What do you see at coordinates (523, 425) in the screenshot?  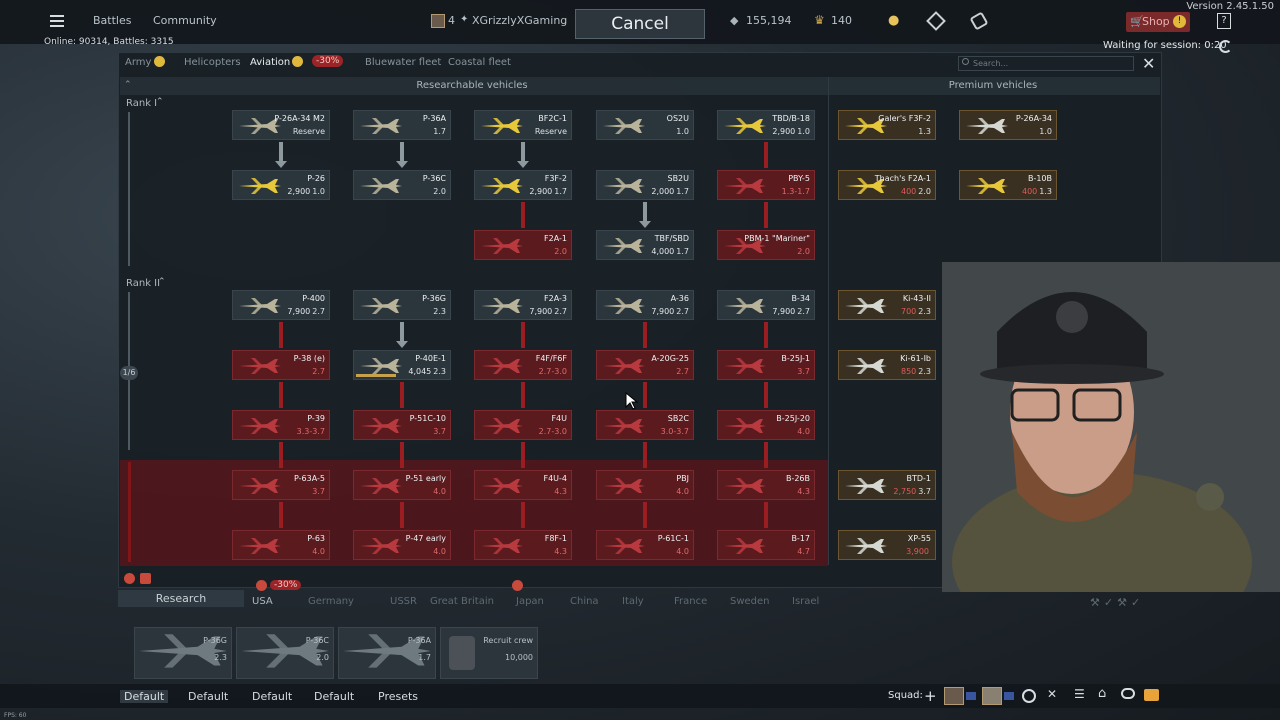 I see `vehicle-card: F4U 2.7-3.0` at bounding box center [523, 425].